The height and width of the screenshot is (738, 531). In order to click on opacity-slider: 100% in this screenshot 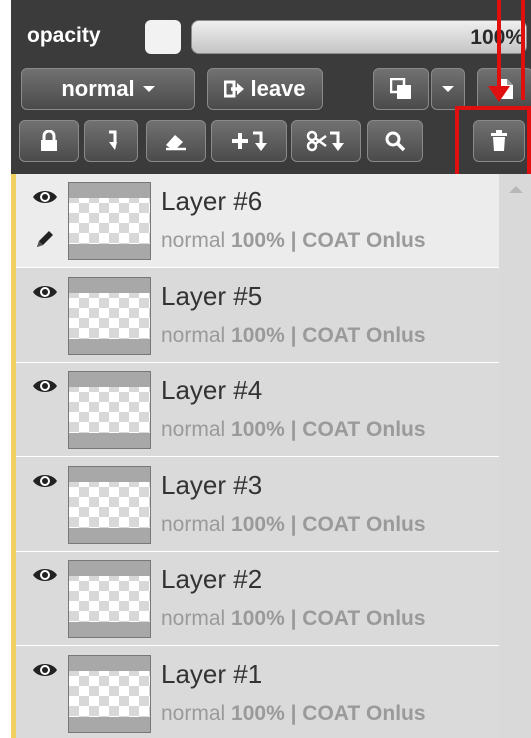, I will do `click(359, 37)`.